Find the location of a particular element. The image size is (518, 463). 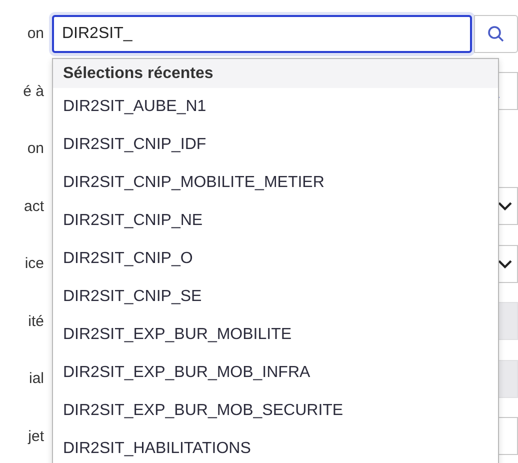

suggestion-item: DIR2SIT_HABILITATIONS is located at coordinates (275, 446).